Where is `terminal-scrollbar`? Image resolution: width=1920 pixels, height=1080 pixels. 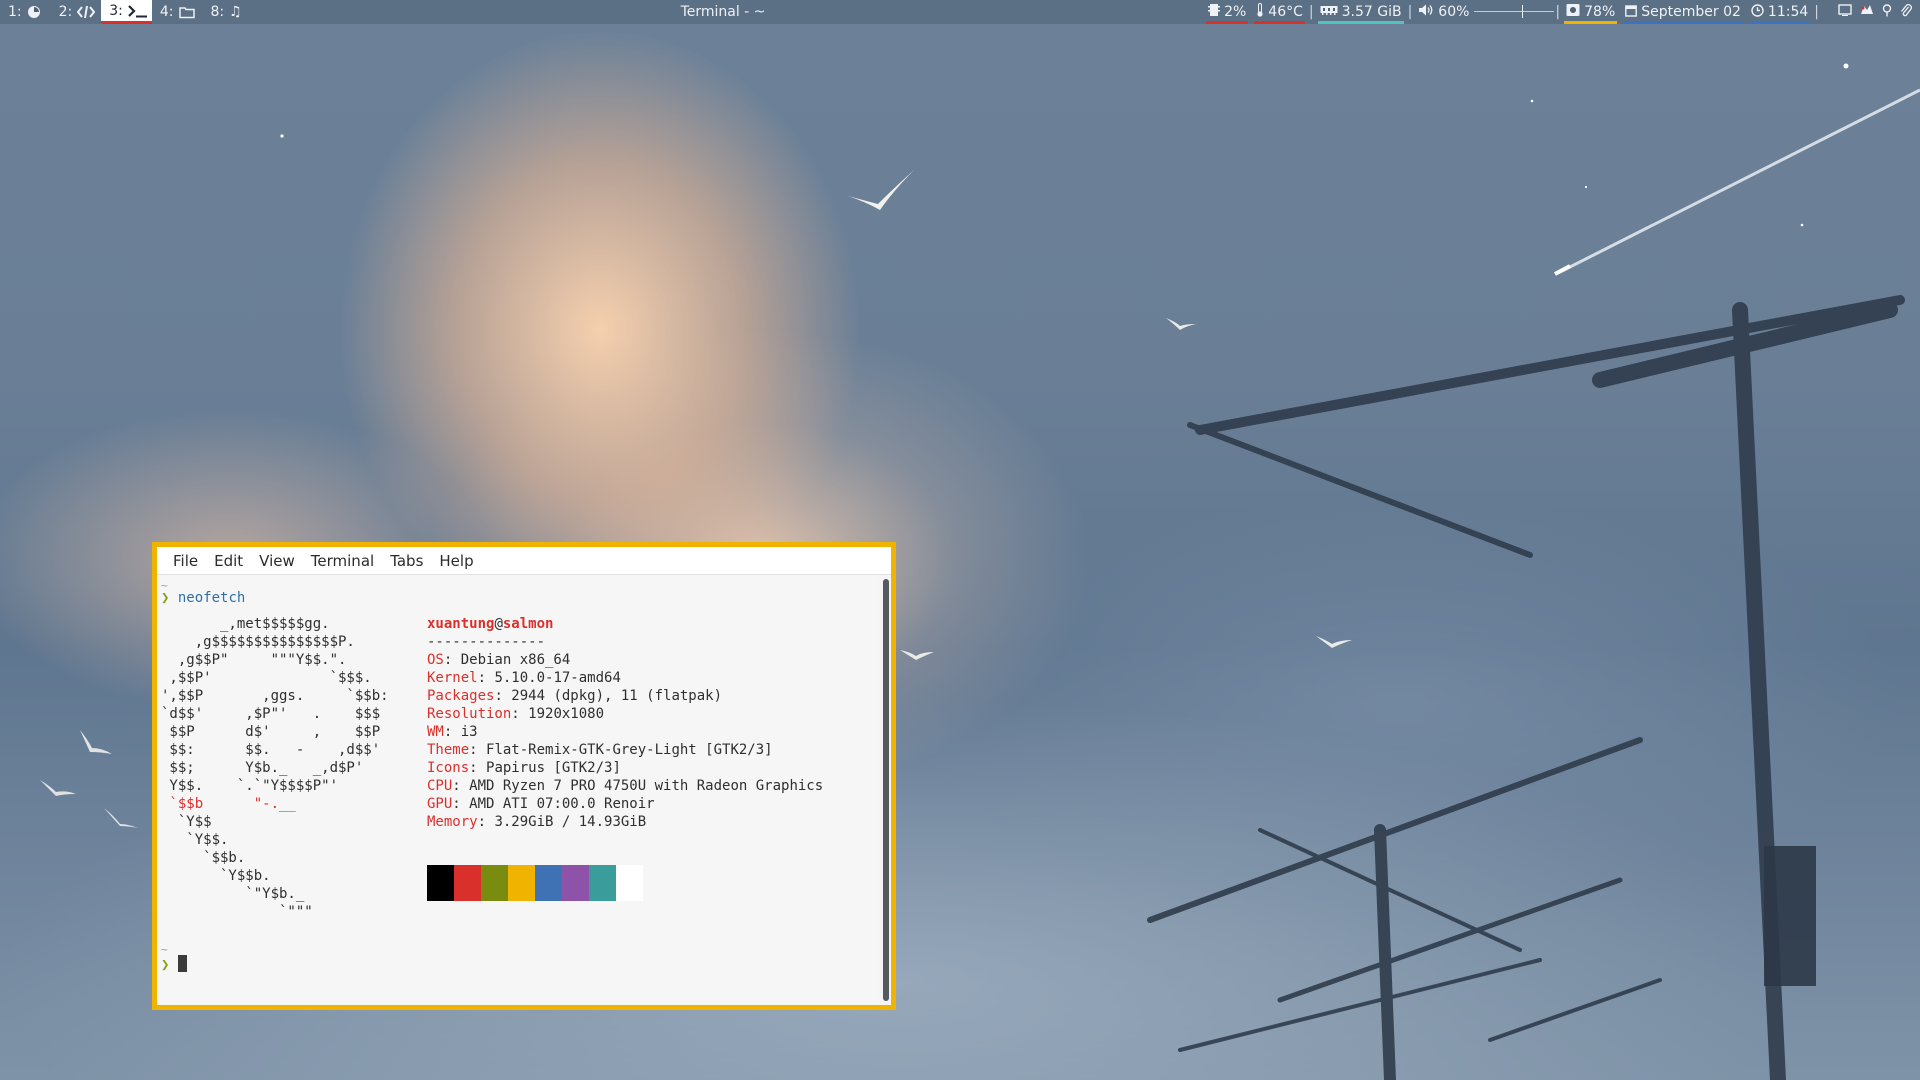
terminal-scrollbar is located at coordinates (886, 790).